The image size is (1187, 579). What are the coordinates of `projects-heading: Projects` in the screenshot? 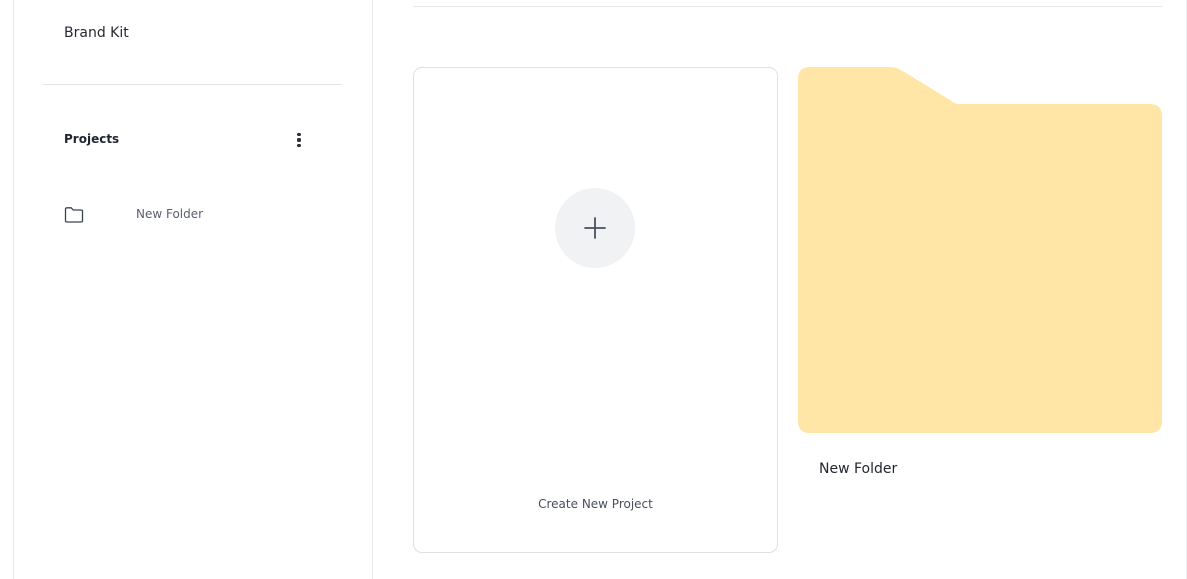 It's located at (92, 139).